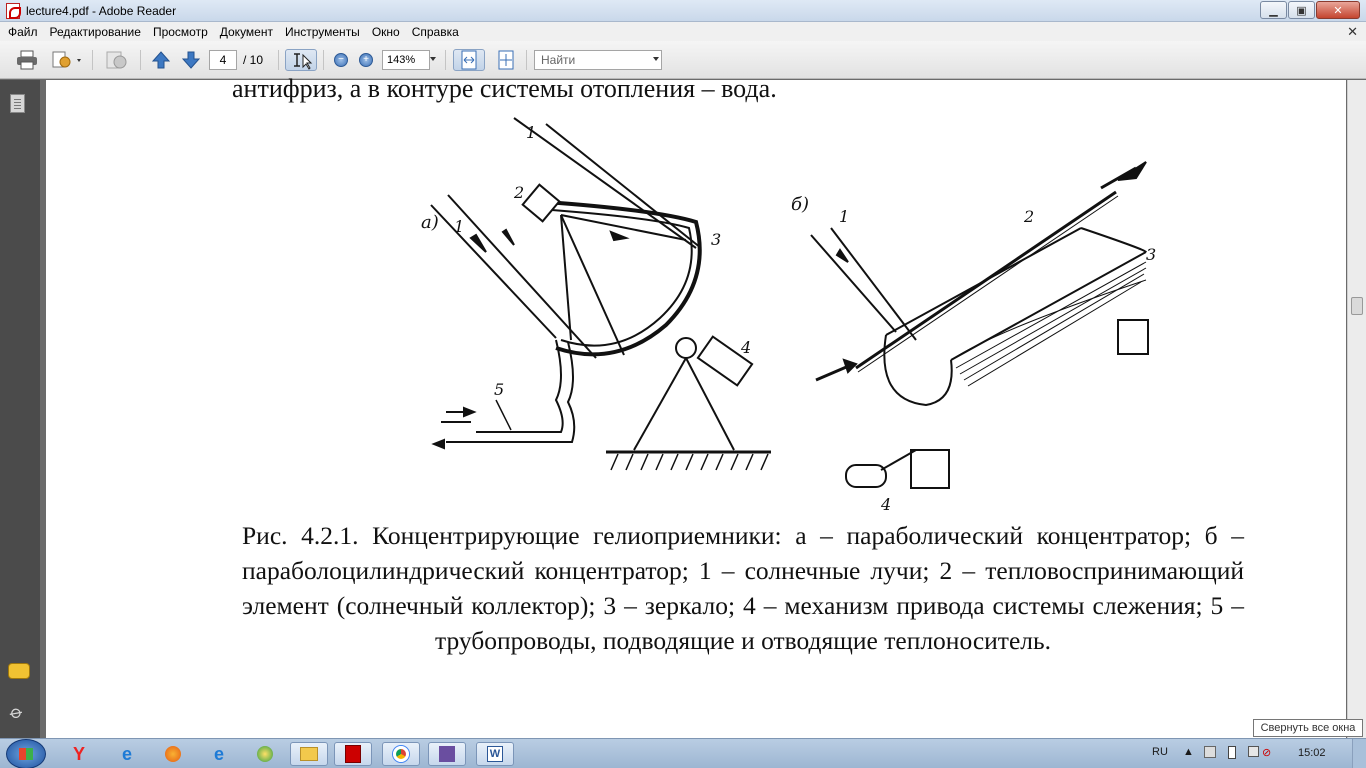  I want to click on battery-icon, so click(1232, 752).